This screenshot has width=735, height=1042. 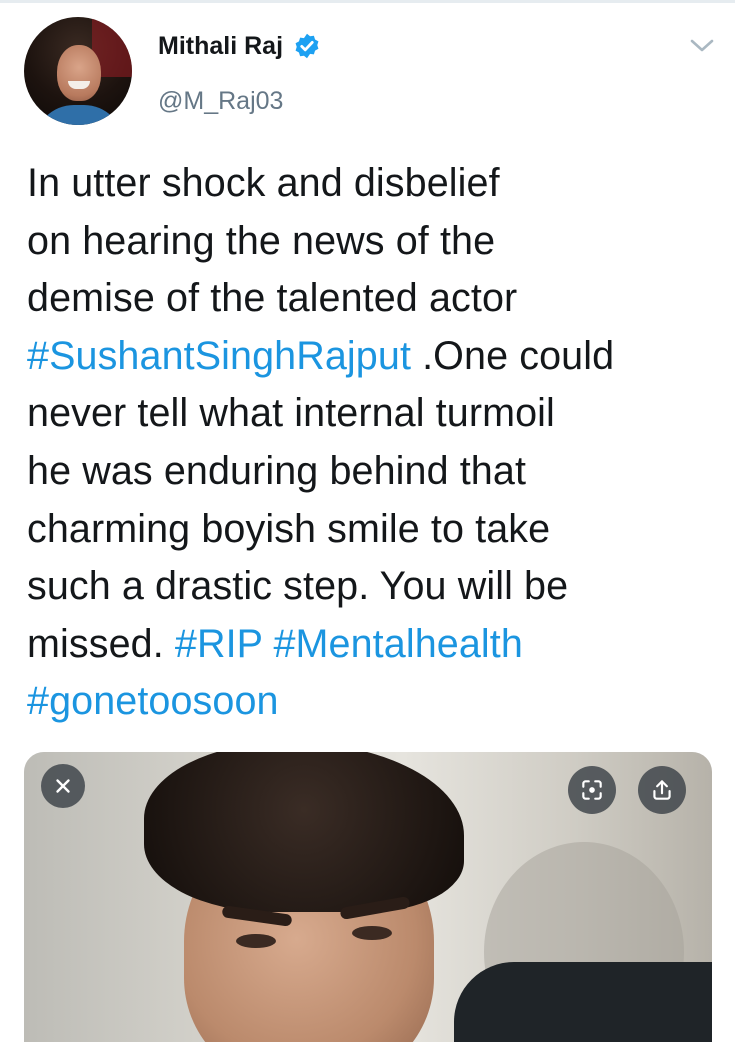 I want to click on tweet-text-segment: demise of the talented actor, so click(x=272, y=298).